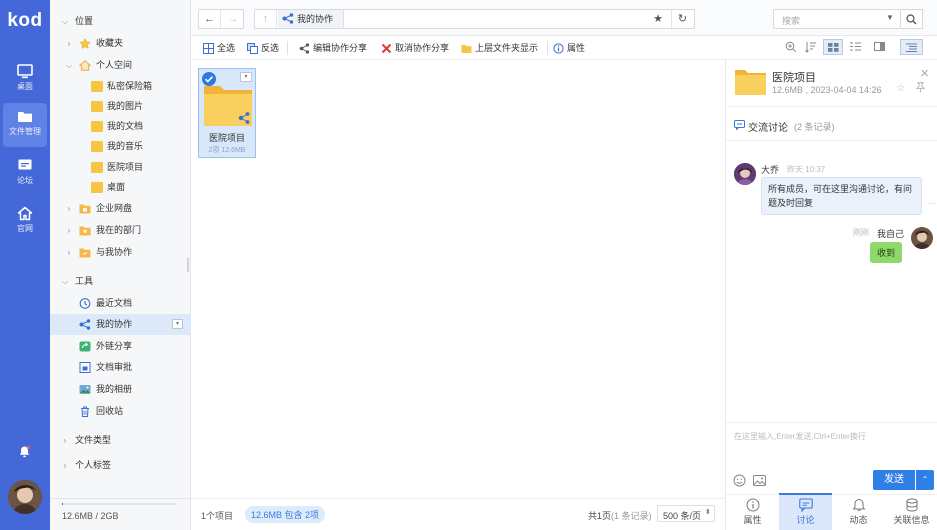 The width and height of the screenshot is (937, 530). I want to click on tree-item-my-department: › 我在的部门, so click(120, 230).